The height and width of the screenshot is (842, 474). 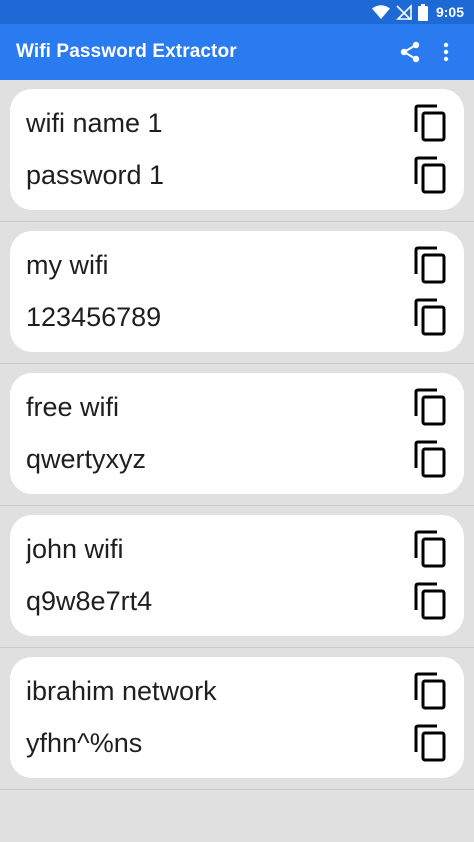 What do you see at coordinates (73, 406) in the screenshot?
I see `network-name: free wifi` at bounding box center [73, 406].